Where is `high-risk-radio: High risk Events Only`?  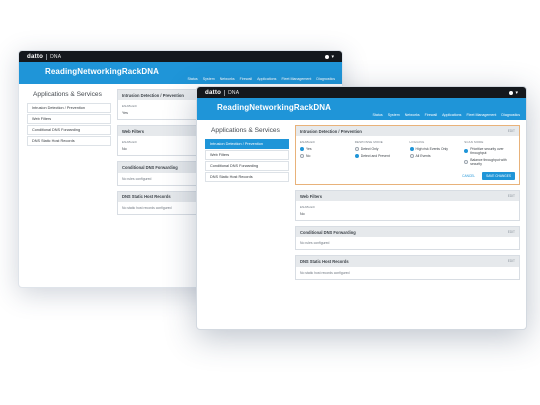
high-risk-radio: High risk Events Only is located at coordinates (435, 149).